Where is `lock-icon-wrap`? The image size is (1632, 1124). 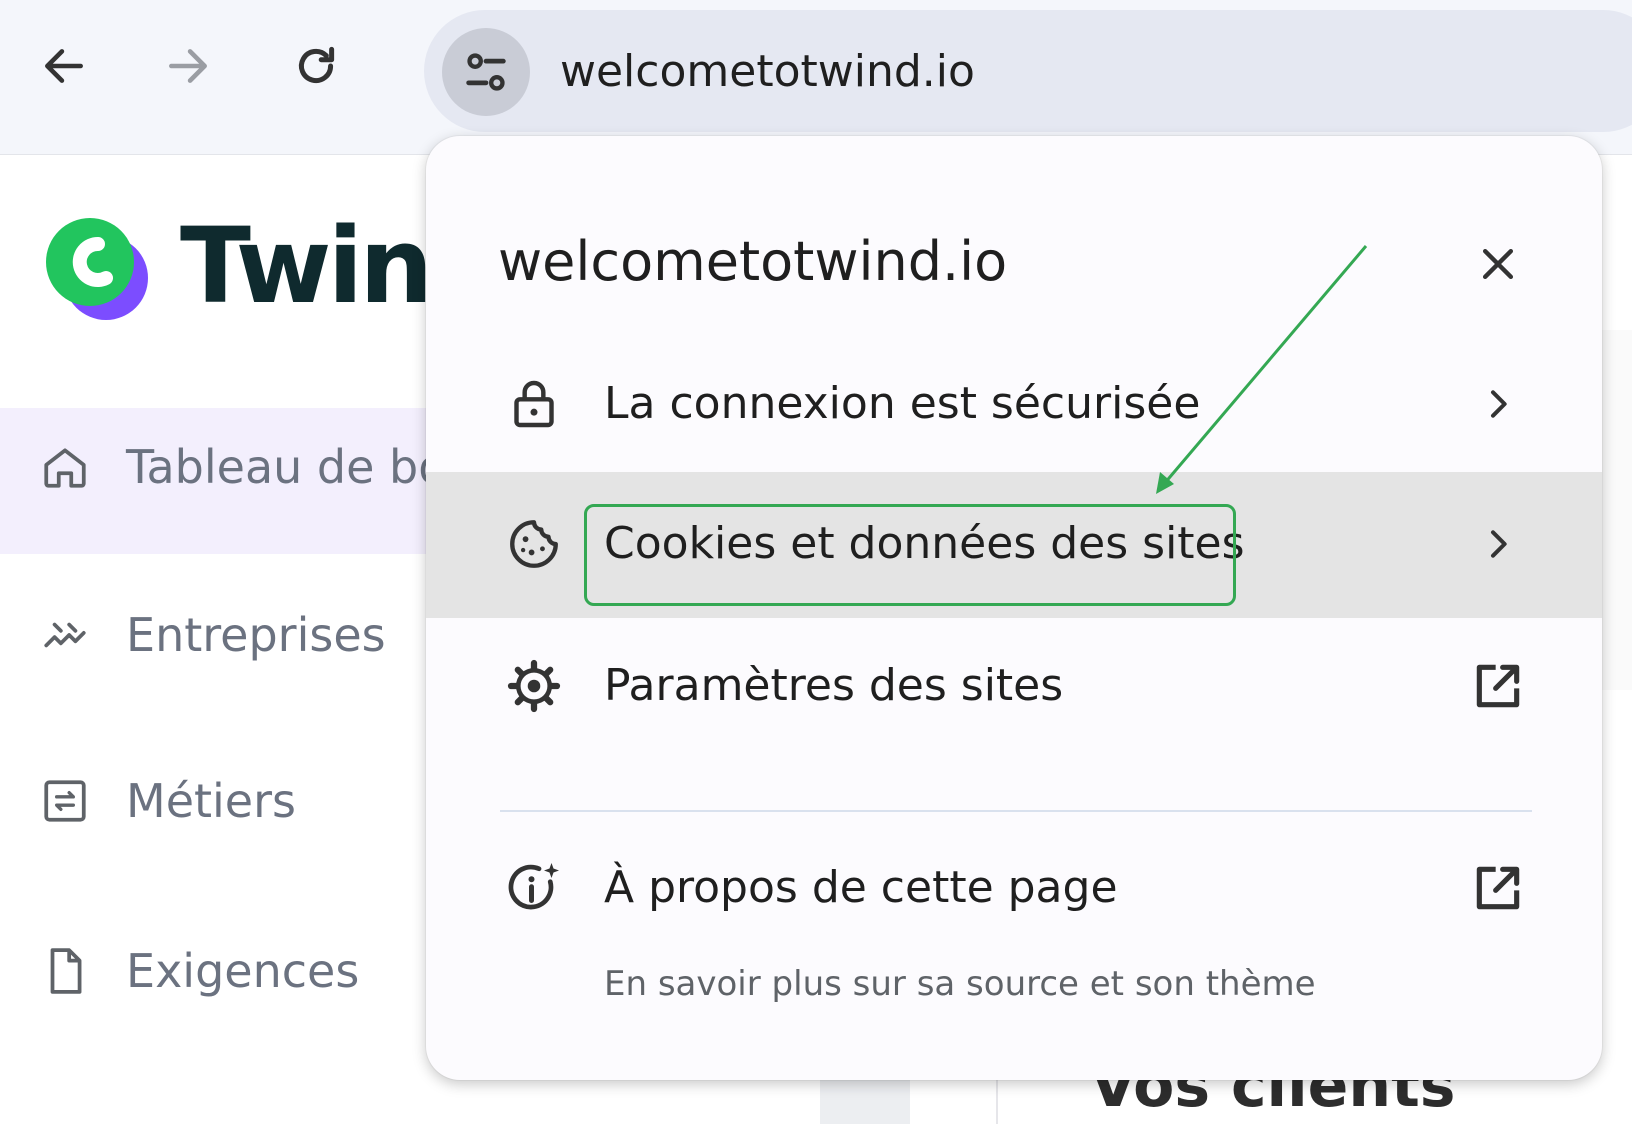 lock-icon-wrap is located at coordinates (534, 404).